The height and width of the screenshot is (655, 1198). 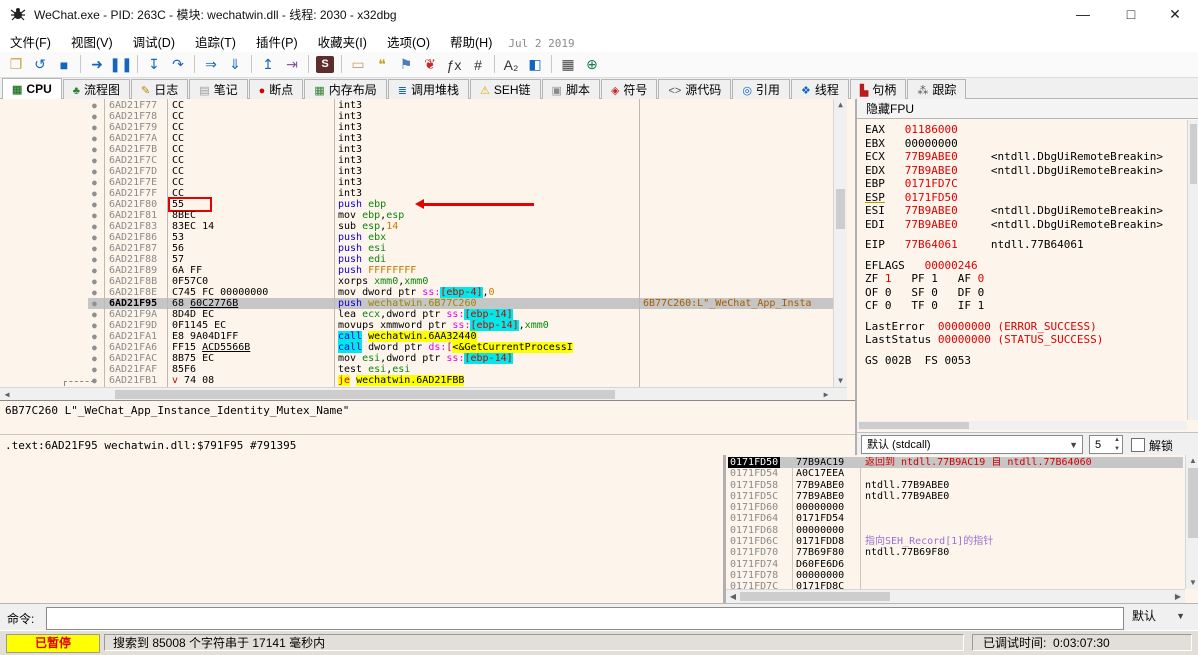 I want to click on step-trace-icon: ⇓, so click(x=235, y=64).